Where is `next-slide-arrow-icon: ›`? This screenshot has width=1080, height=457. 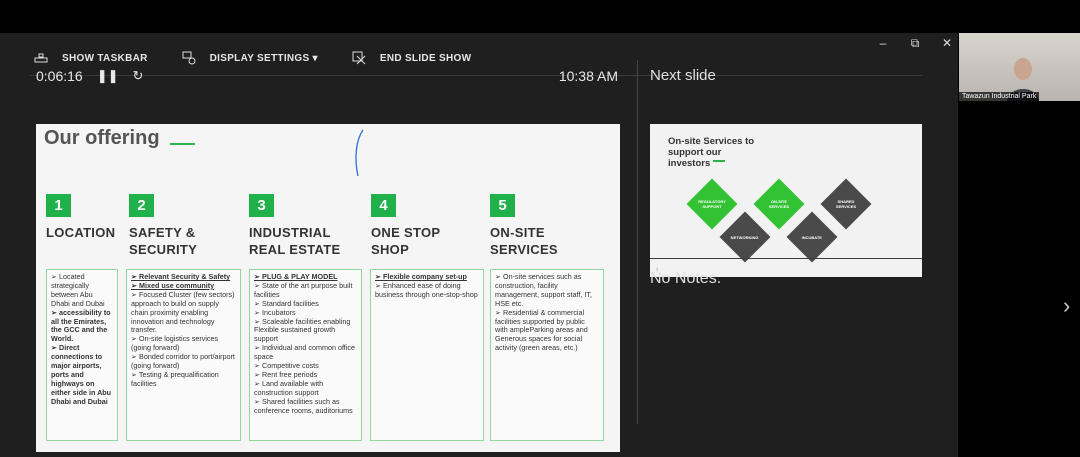 next-slide-arrow-icon: › is located at coordinates (1066, 306).